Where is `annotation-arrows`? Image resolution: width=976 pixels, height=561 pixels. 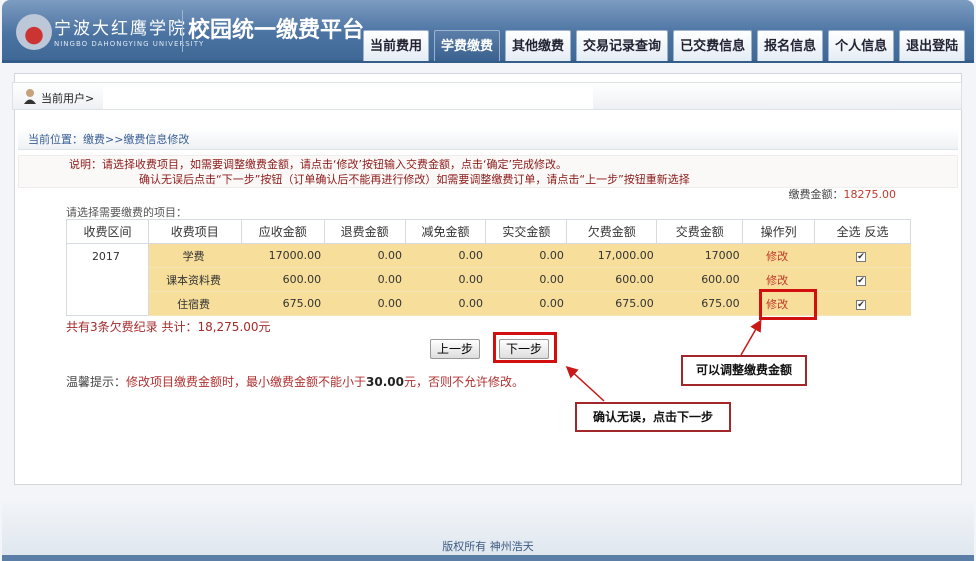
annotation-arrows is located at coordinates (663, 360).